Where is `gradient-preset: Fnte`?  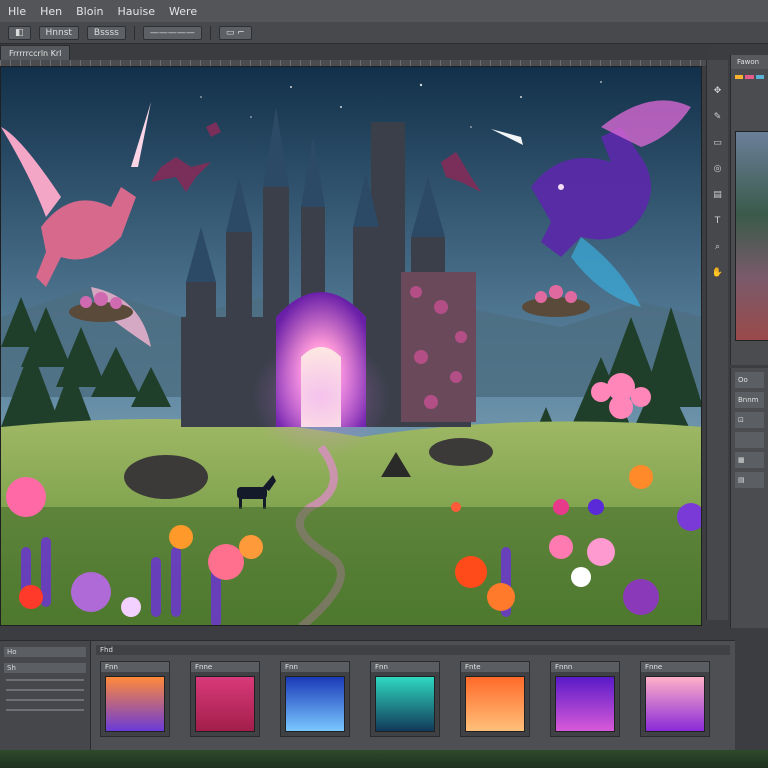
gradient-preset: Fnte is located at coordinates (495, 699).